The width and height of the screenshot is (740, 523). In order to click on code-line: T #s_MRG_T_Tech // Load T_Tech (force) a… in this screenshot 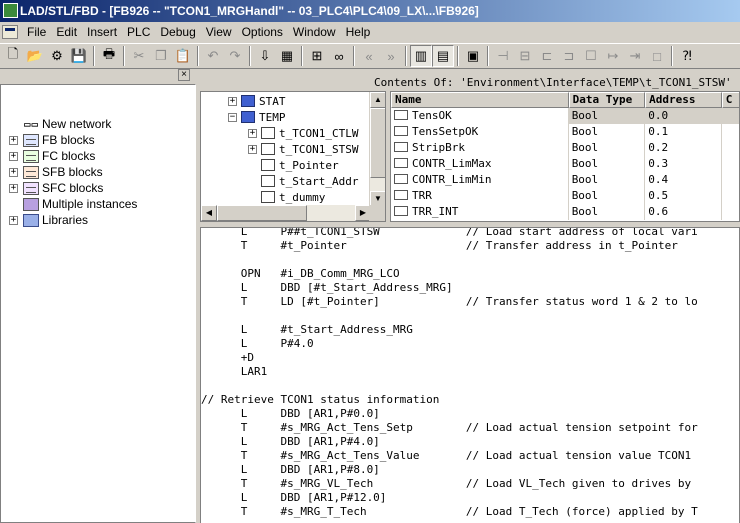, I will do `click(449, 512)`.